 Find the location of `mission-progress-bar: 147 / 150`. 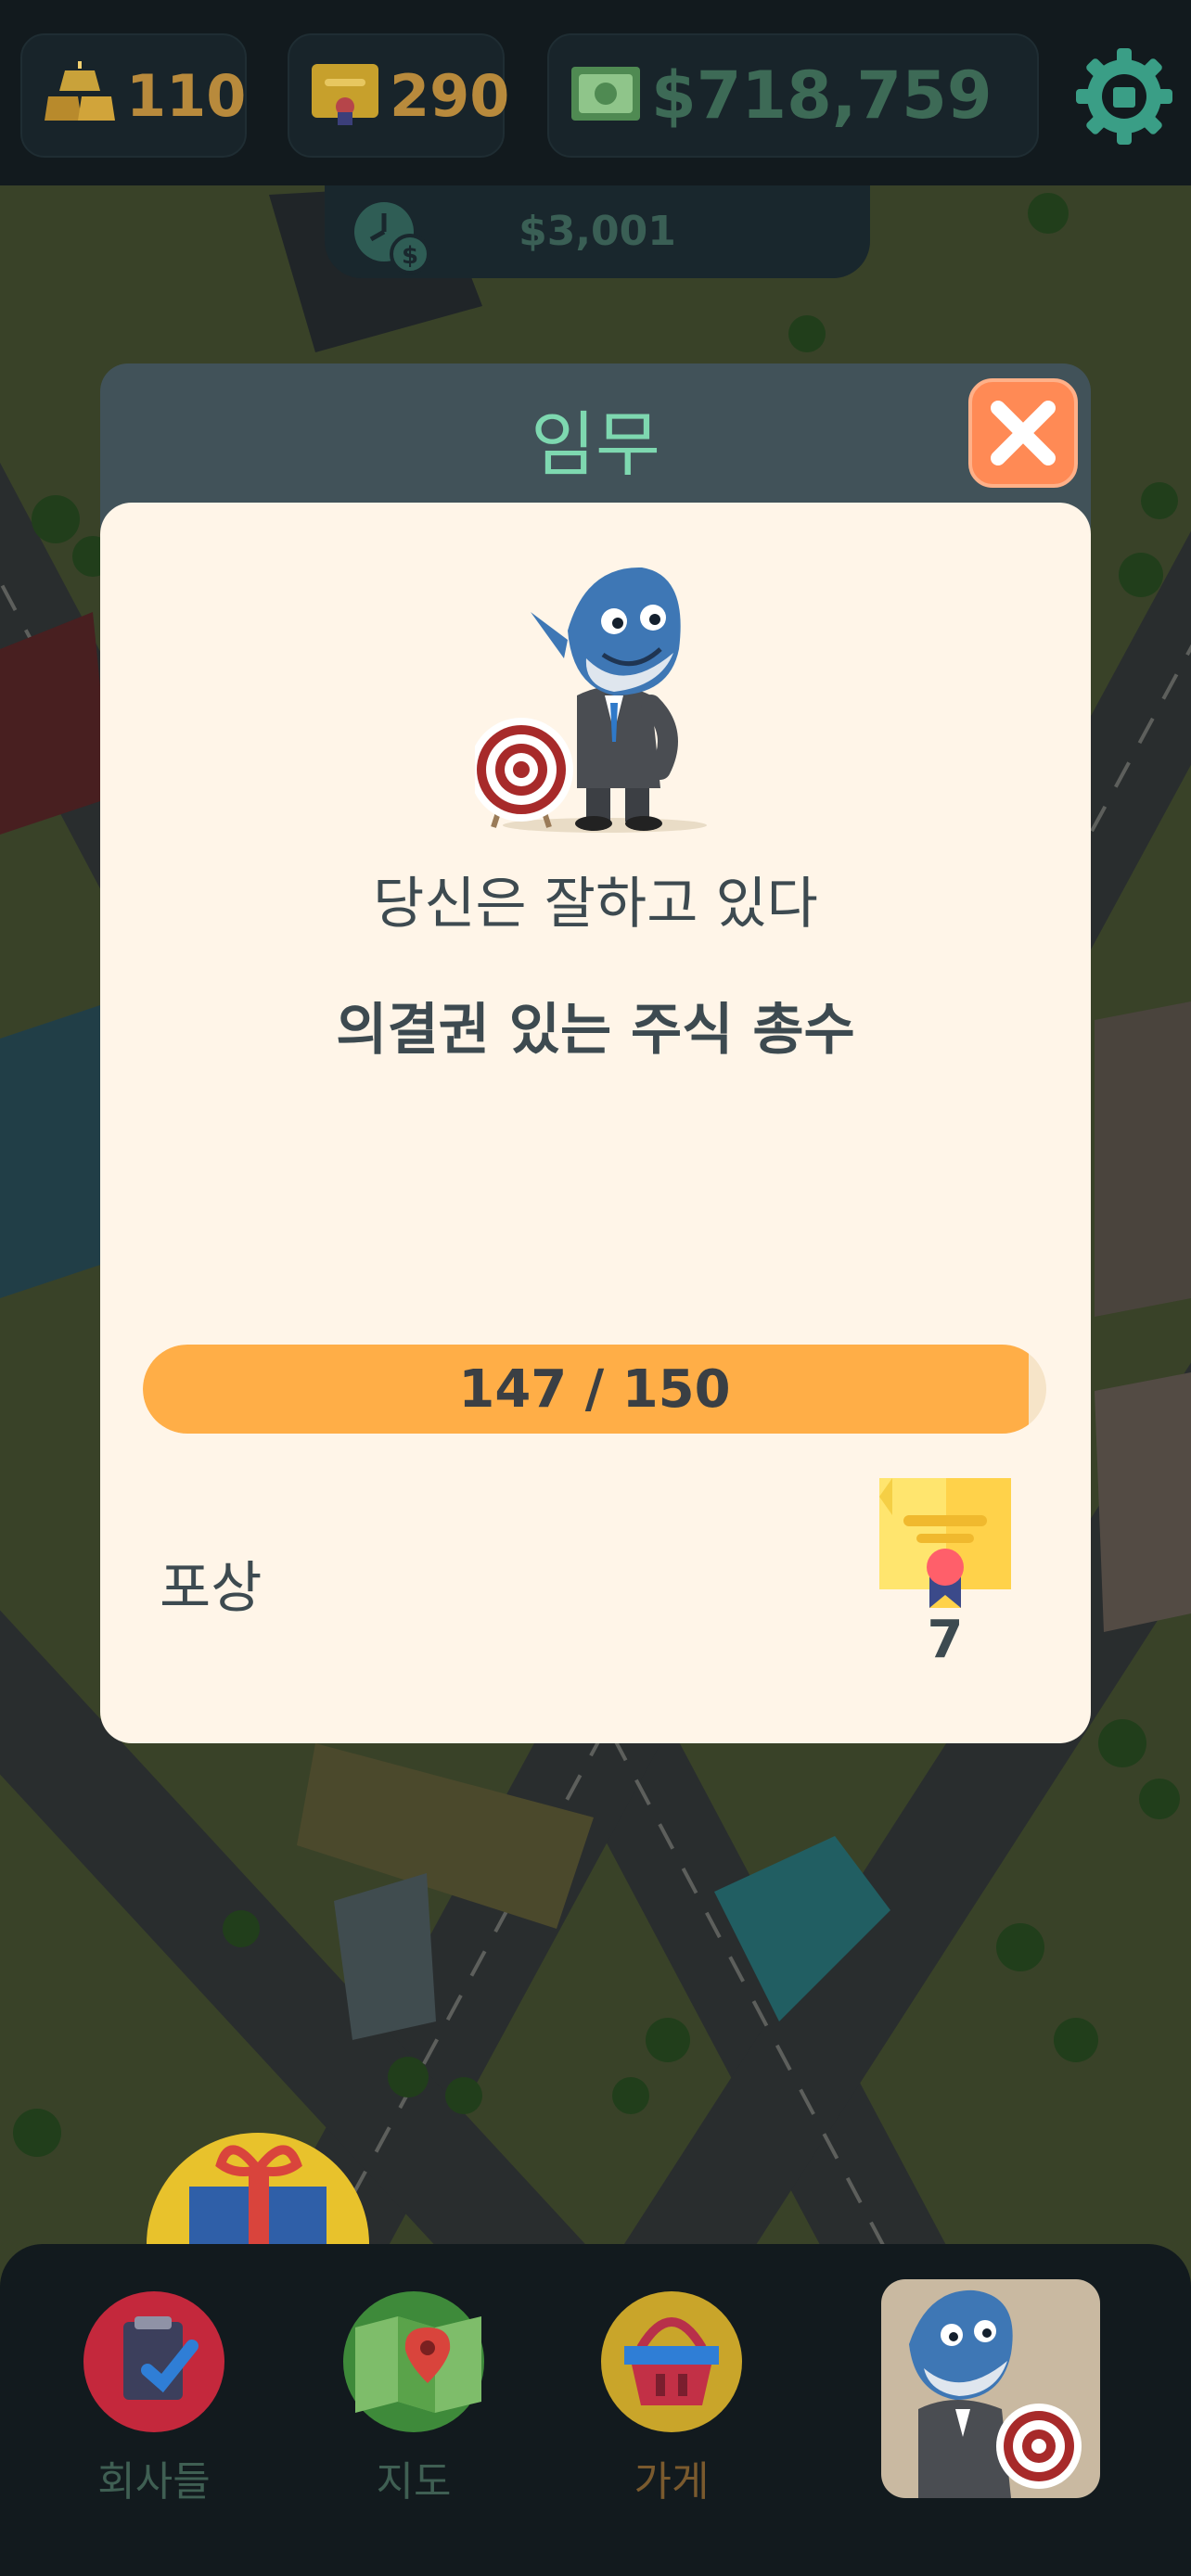

mission-progress-bar: 147 / 150 is located at coordinates (594, 1390).